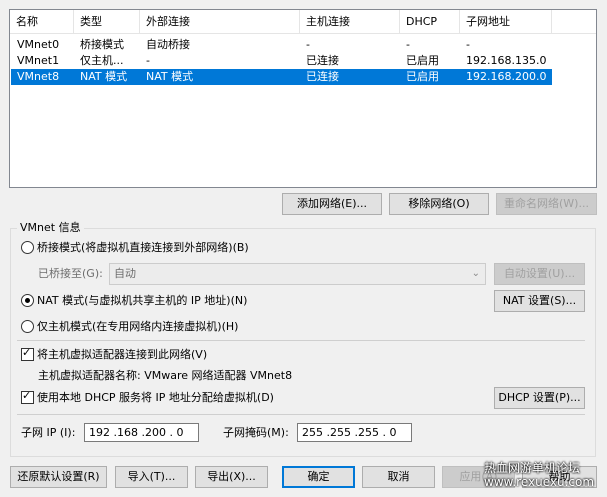 The width and height of the screenshot is (607, 497). I want to click on cell-name: VMnet0, so click(38, 44).